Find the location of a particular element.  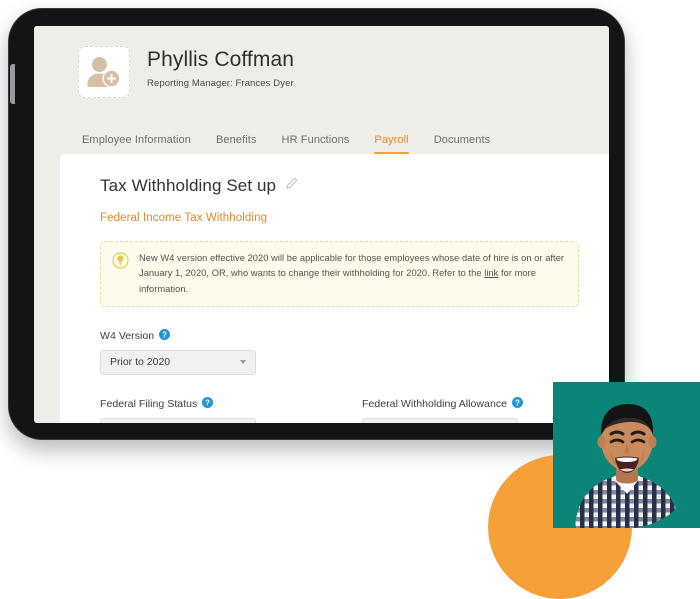

tab-hr-functions: HR Functions is located at coordinates (316, 144).